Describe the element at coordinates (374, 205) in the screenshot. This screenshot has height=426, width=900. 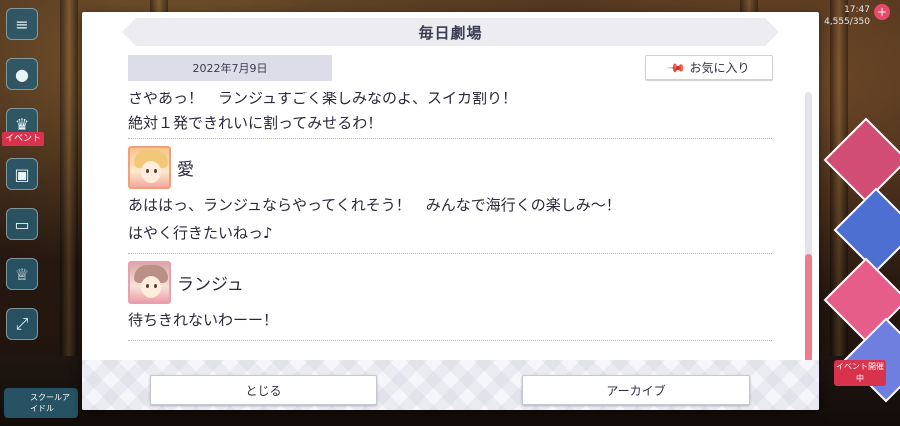
I see `message-line: あははっ、ランジュならやってくれそう！ みんなで海行くの楽しみ〜！` at that location.